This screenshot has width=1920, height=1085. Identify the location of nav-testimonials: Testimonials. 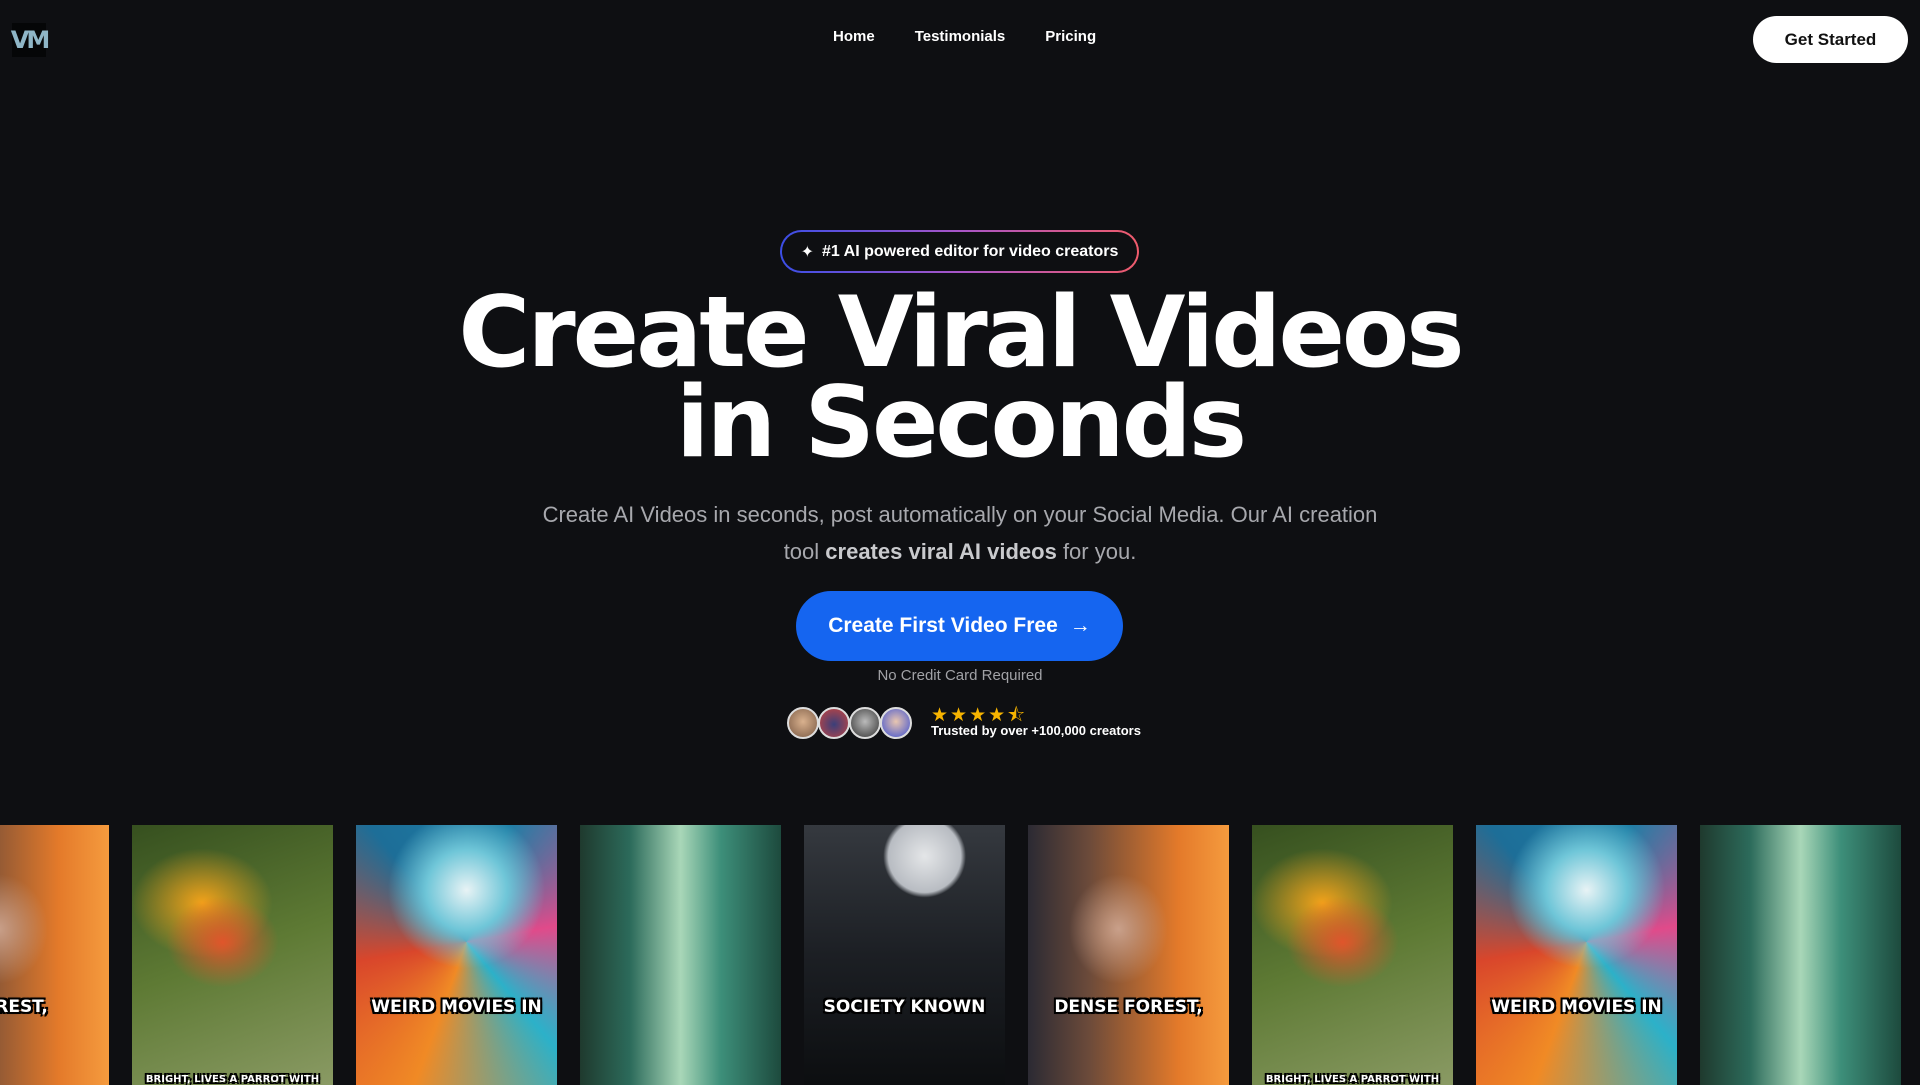
(960, 36).